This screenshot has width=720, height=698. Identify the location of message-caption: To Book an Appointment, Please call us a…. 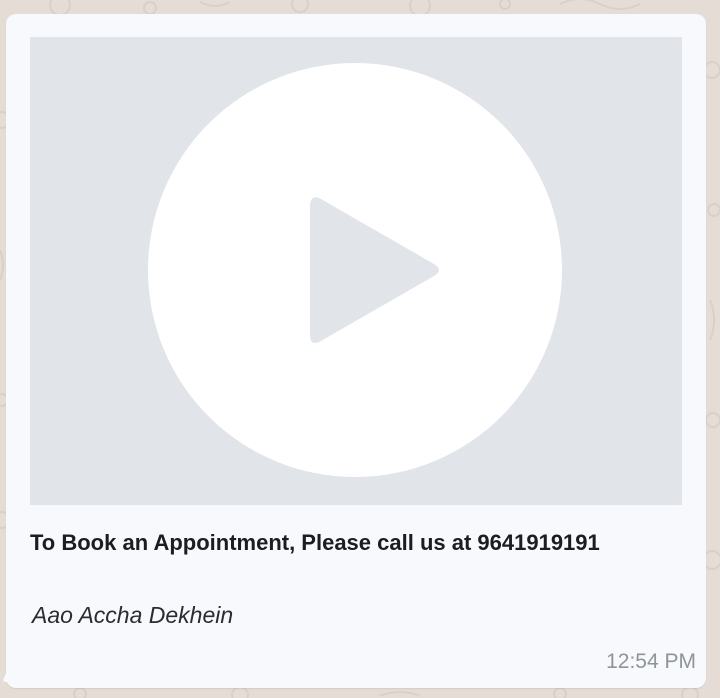
(315, 542).